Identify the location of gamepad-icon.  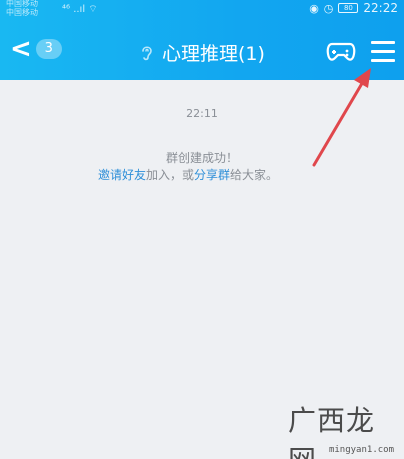
(341, 52).